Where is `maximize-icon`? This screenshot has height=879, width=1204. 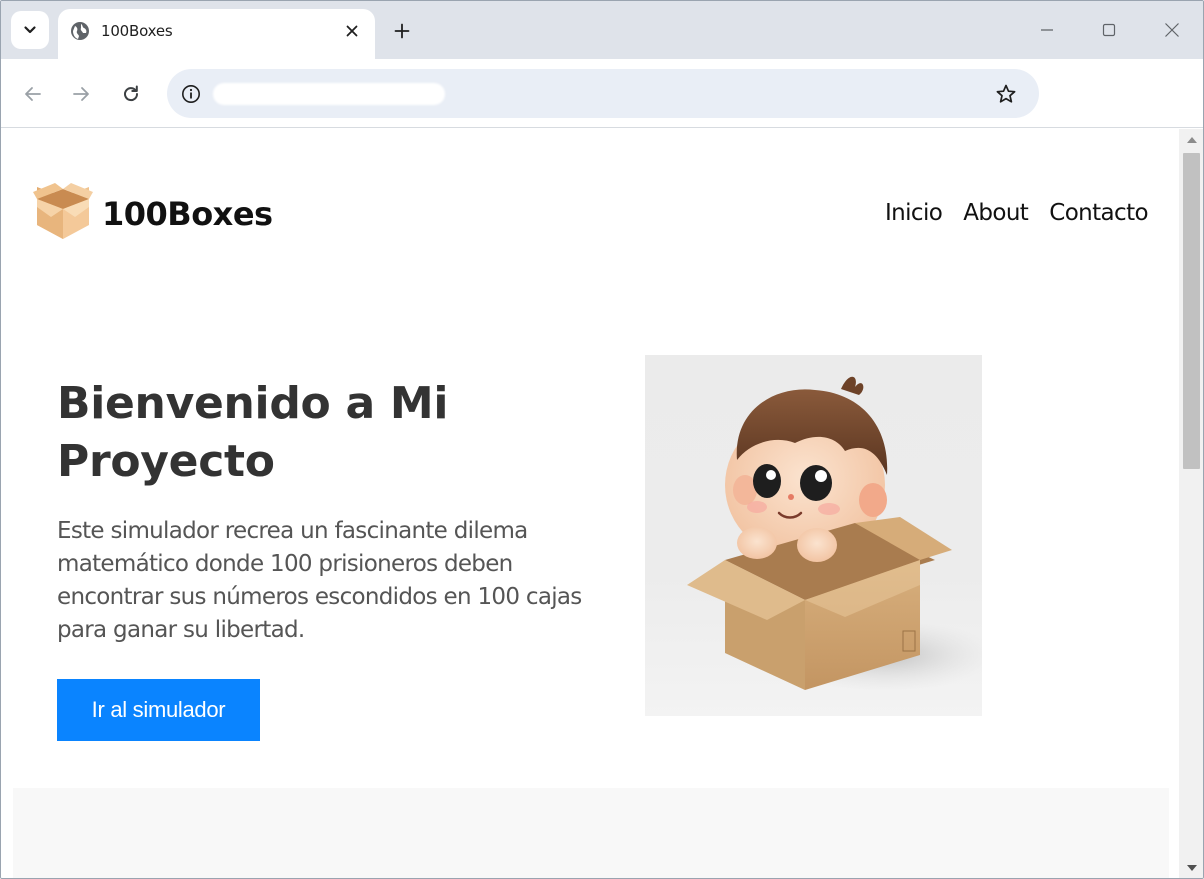 maximize-icon is located at coordinates (1109, 30).